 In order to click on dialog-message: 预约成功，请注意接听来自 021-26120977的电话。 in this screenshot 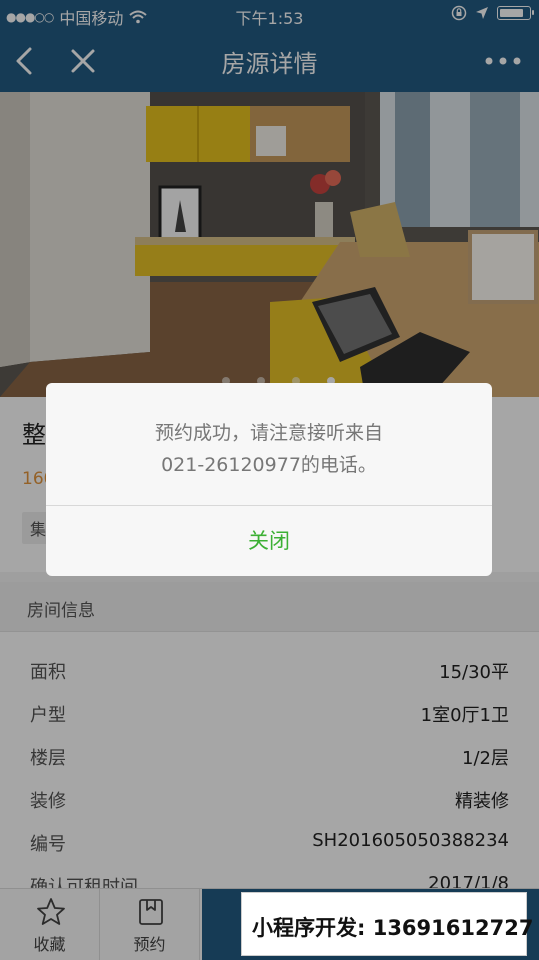, I will do `click(269, 449)`.